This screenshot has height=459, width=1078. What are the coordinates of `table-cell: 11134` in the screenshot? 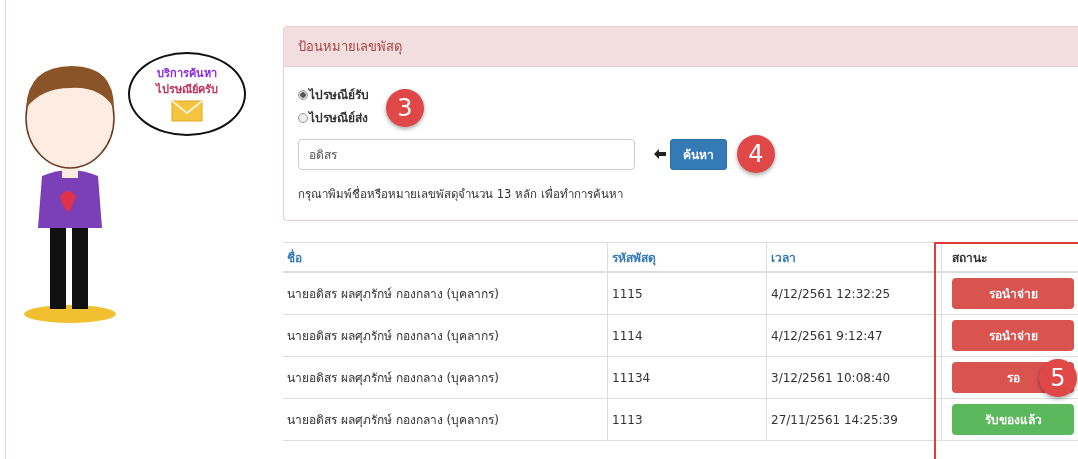 It's located at (687, 377).